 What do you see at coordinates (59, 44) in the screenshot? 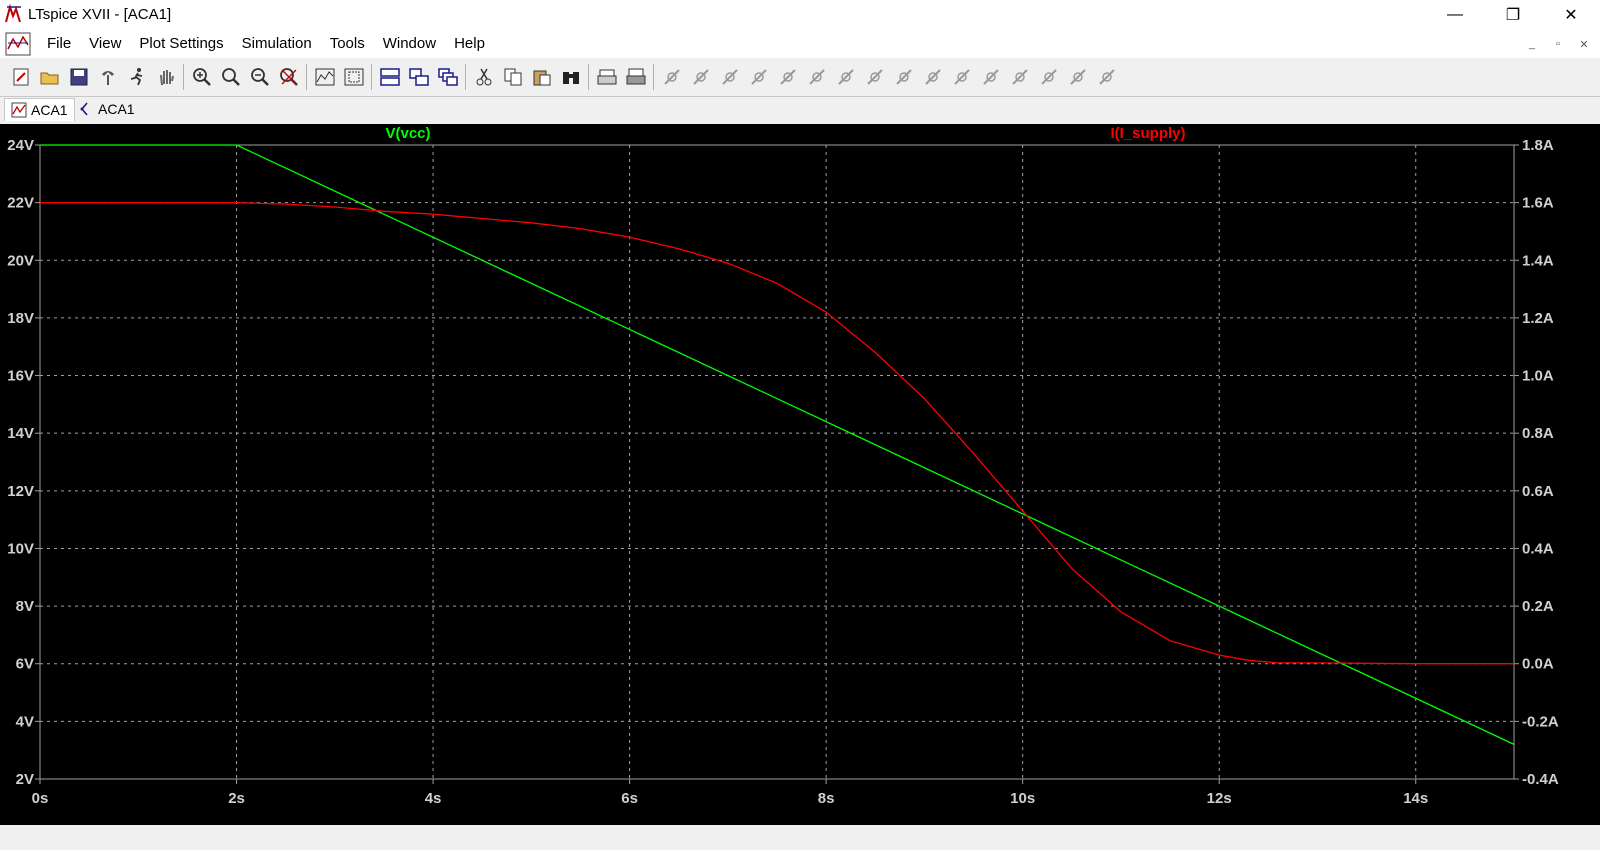
I see `menu-file: File` at bounding box center [59, 44].